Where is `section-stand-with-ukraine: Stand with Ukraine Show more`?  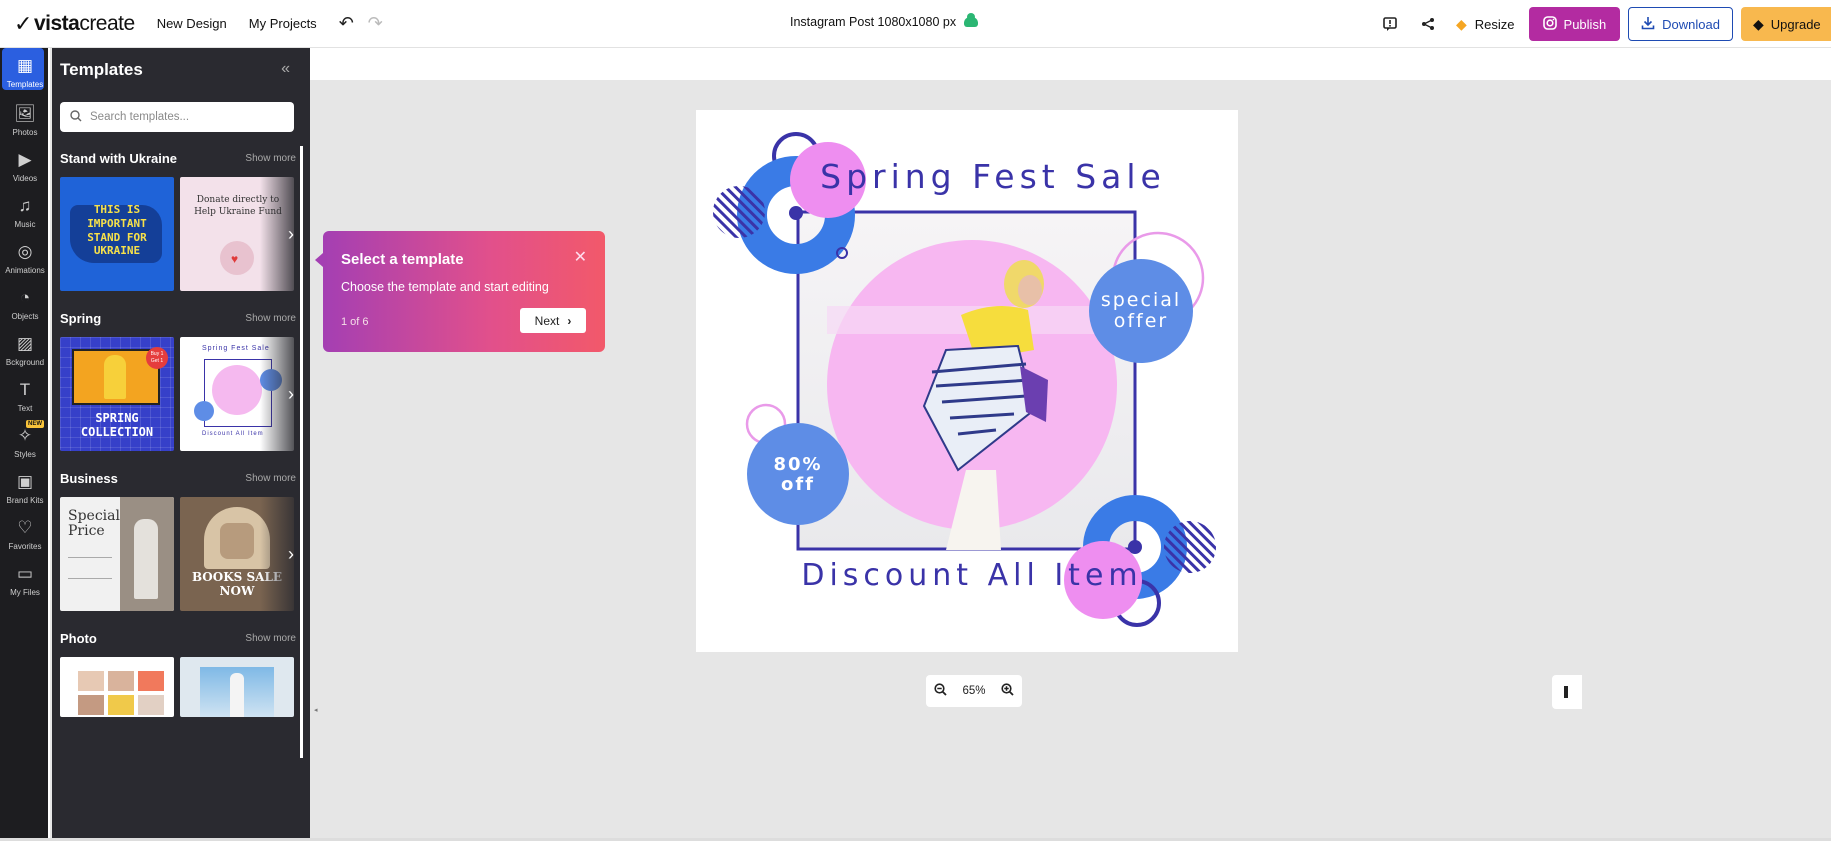 section-stand-with-ukraine: Stand with Ukraine Show more is located at coordinates (178, 158).